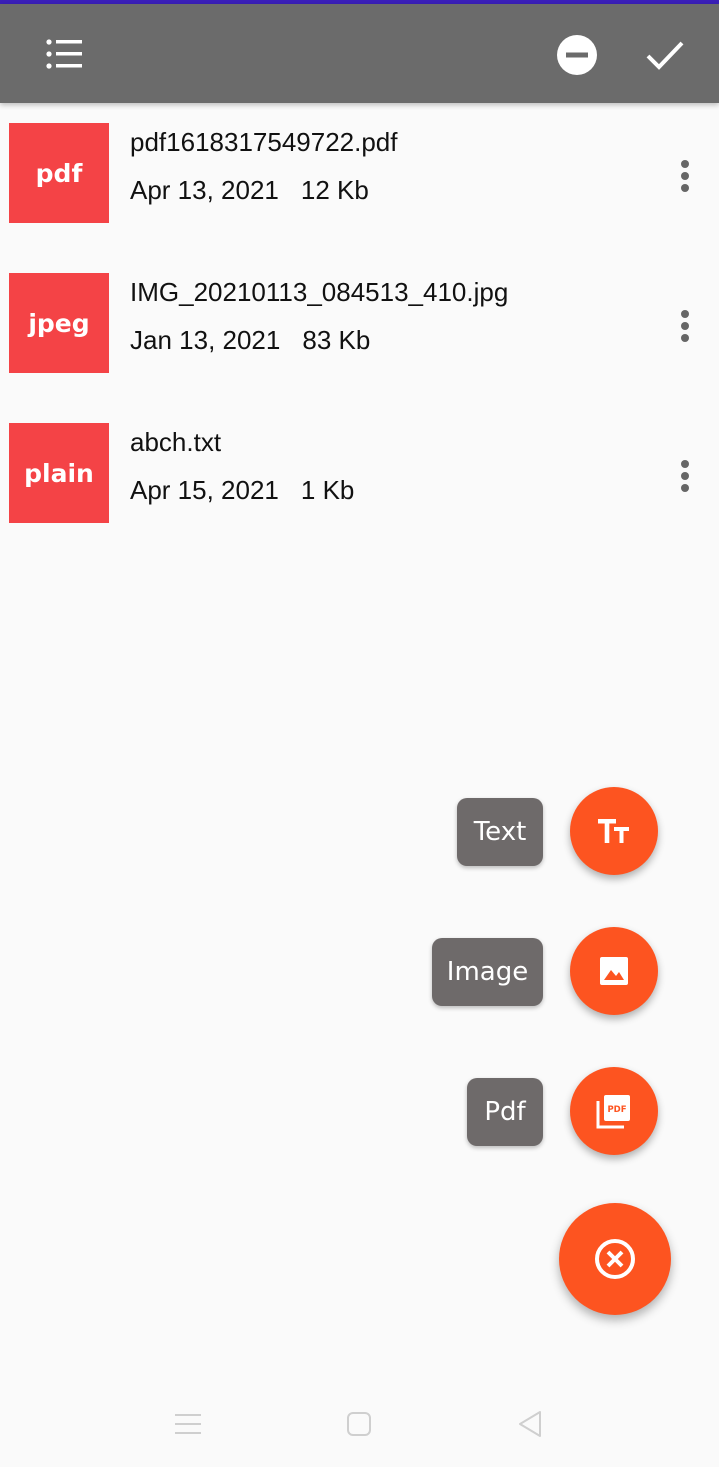  I want to click on file-date: Apr 13, 2021, so click(204, 190).